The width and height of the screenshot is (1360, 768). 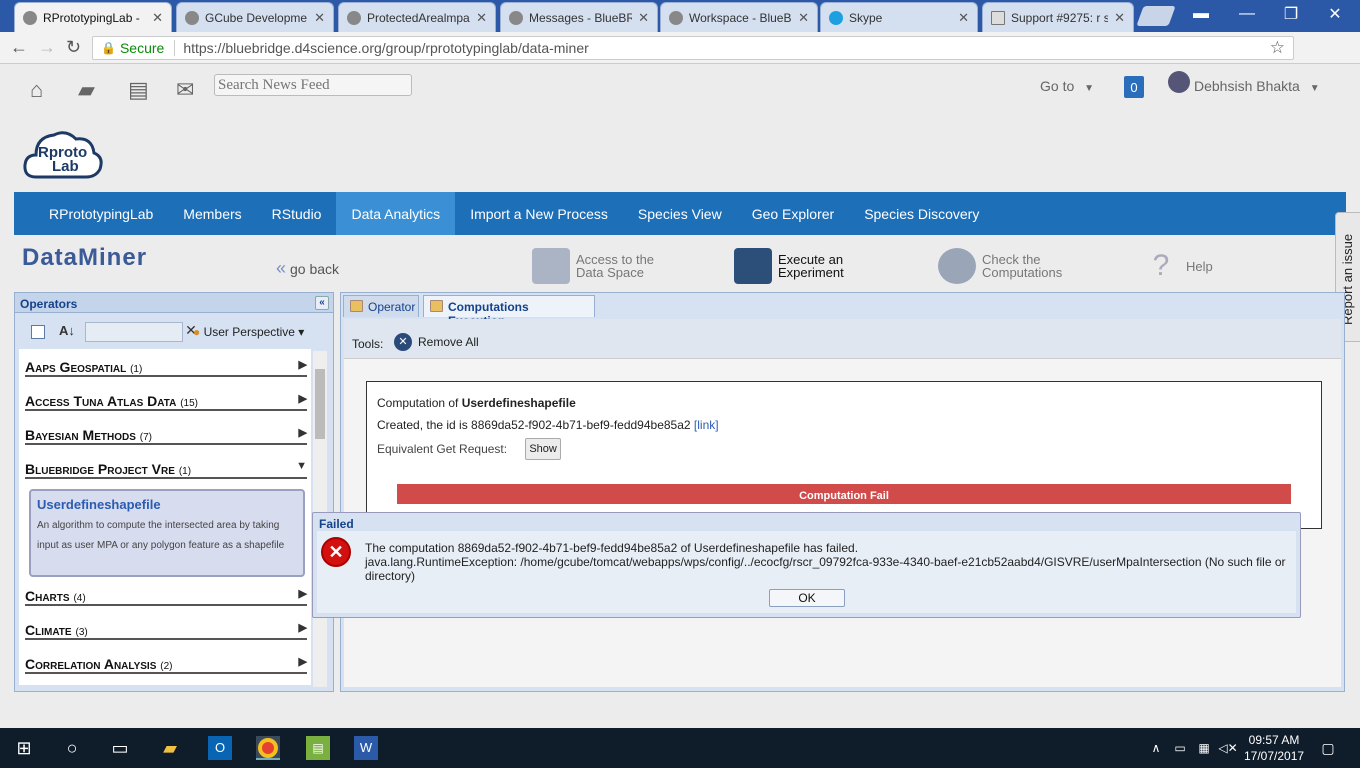 I want to click on word-icon: W, so click(x=366, y=748).